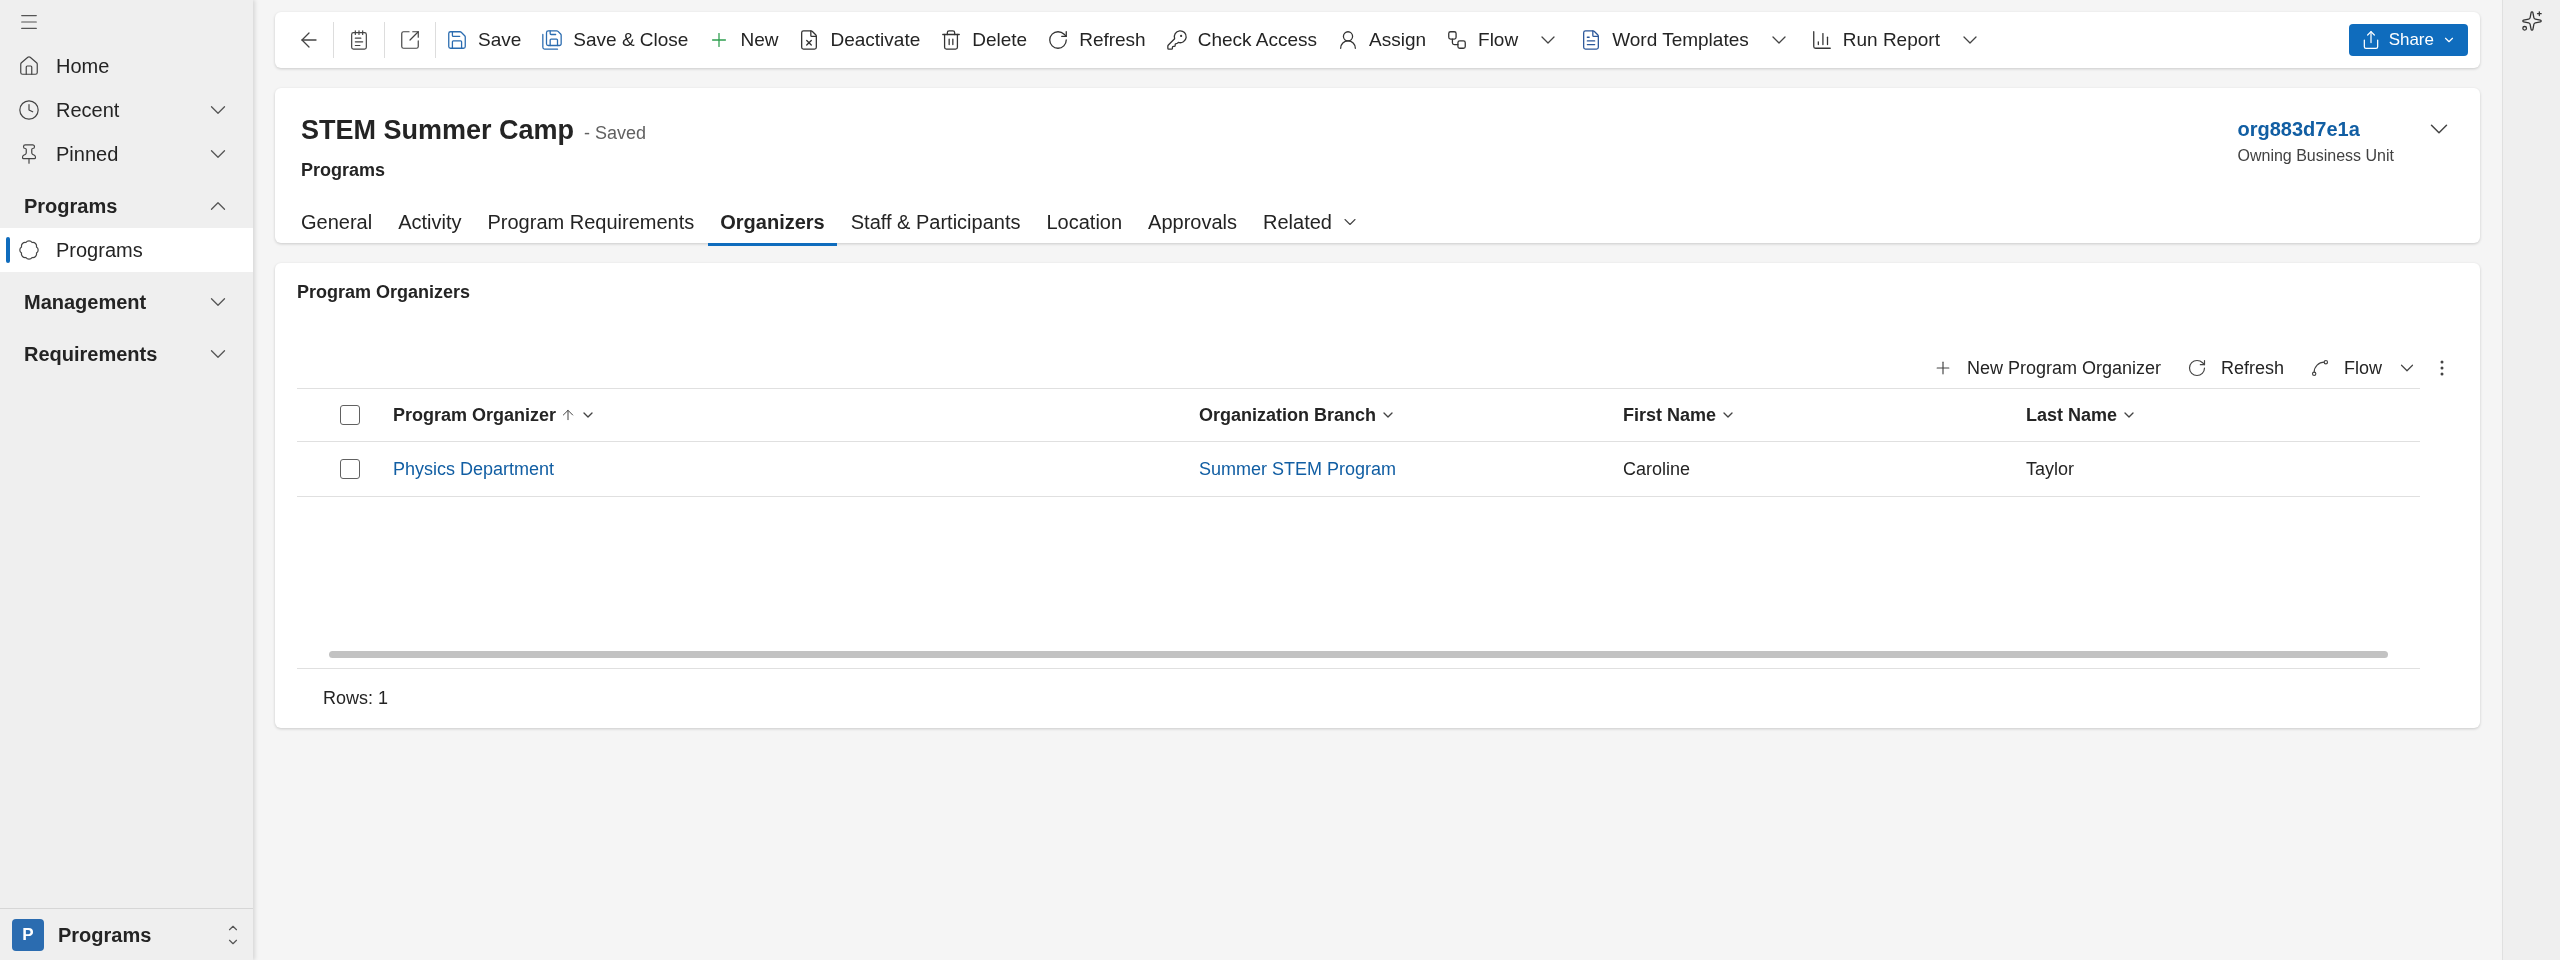 The image size is (2560, 960). Describe the element at coordinates (984, 40) in the screenshot. I see `toolbar-button: Delete` at that location.